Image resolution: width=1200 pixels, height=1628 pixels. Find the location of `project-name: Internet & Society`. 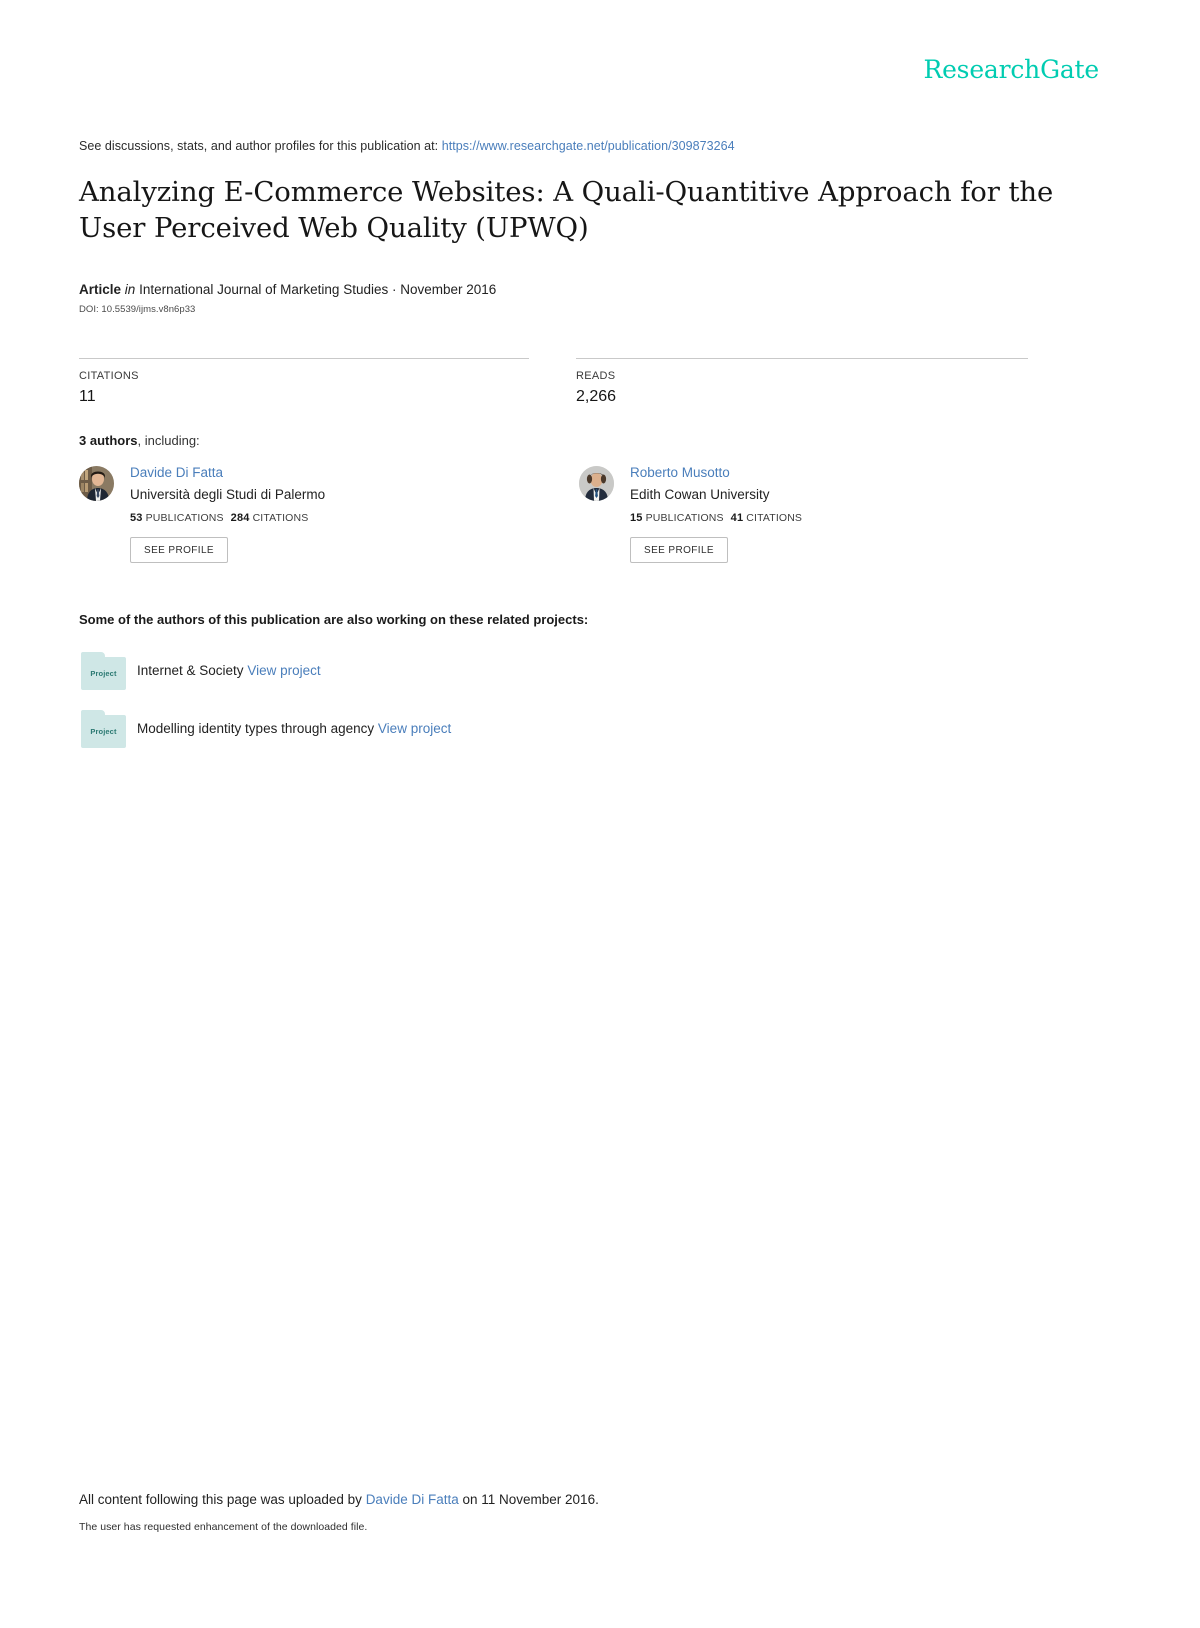

project-name: Internet & Society is located at coordinates (190, 670).